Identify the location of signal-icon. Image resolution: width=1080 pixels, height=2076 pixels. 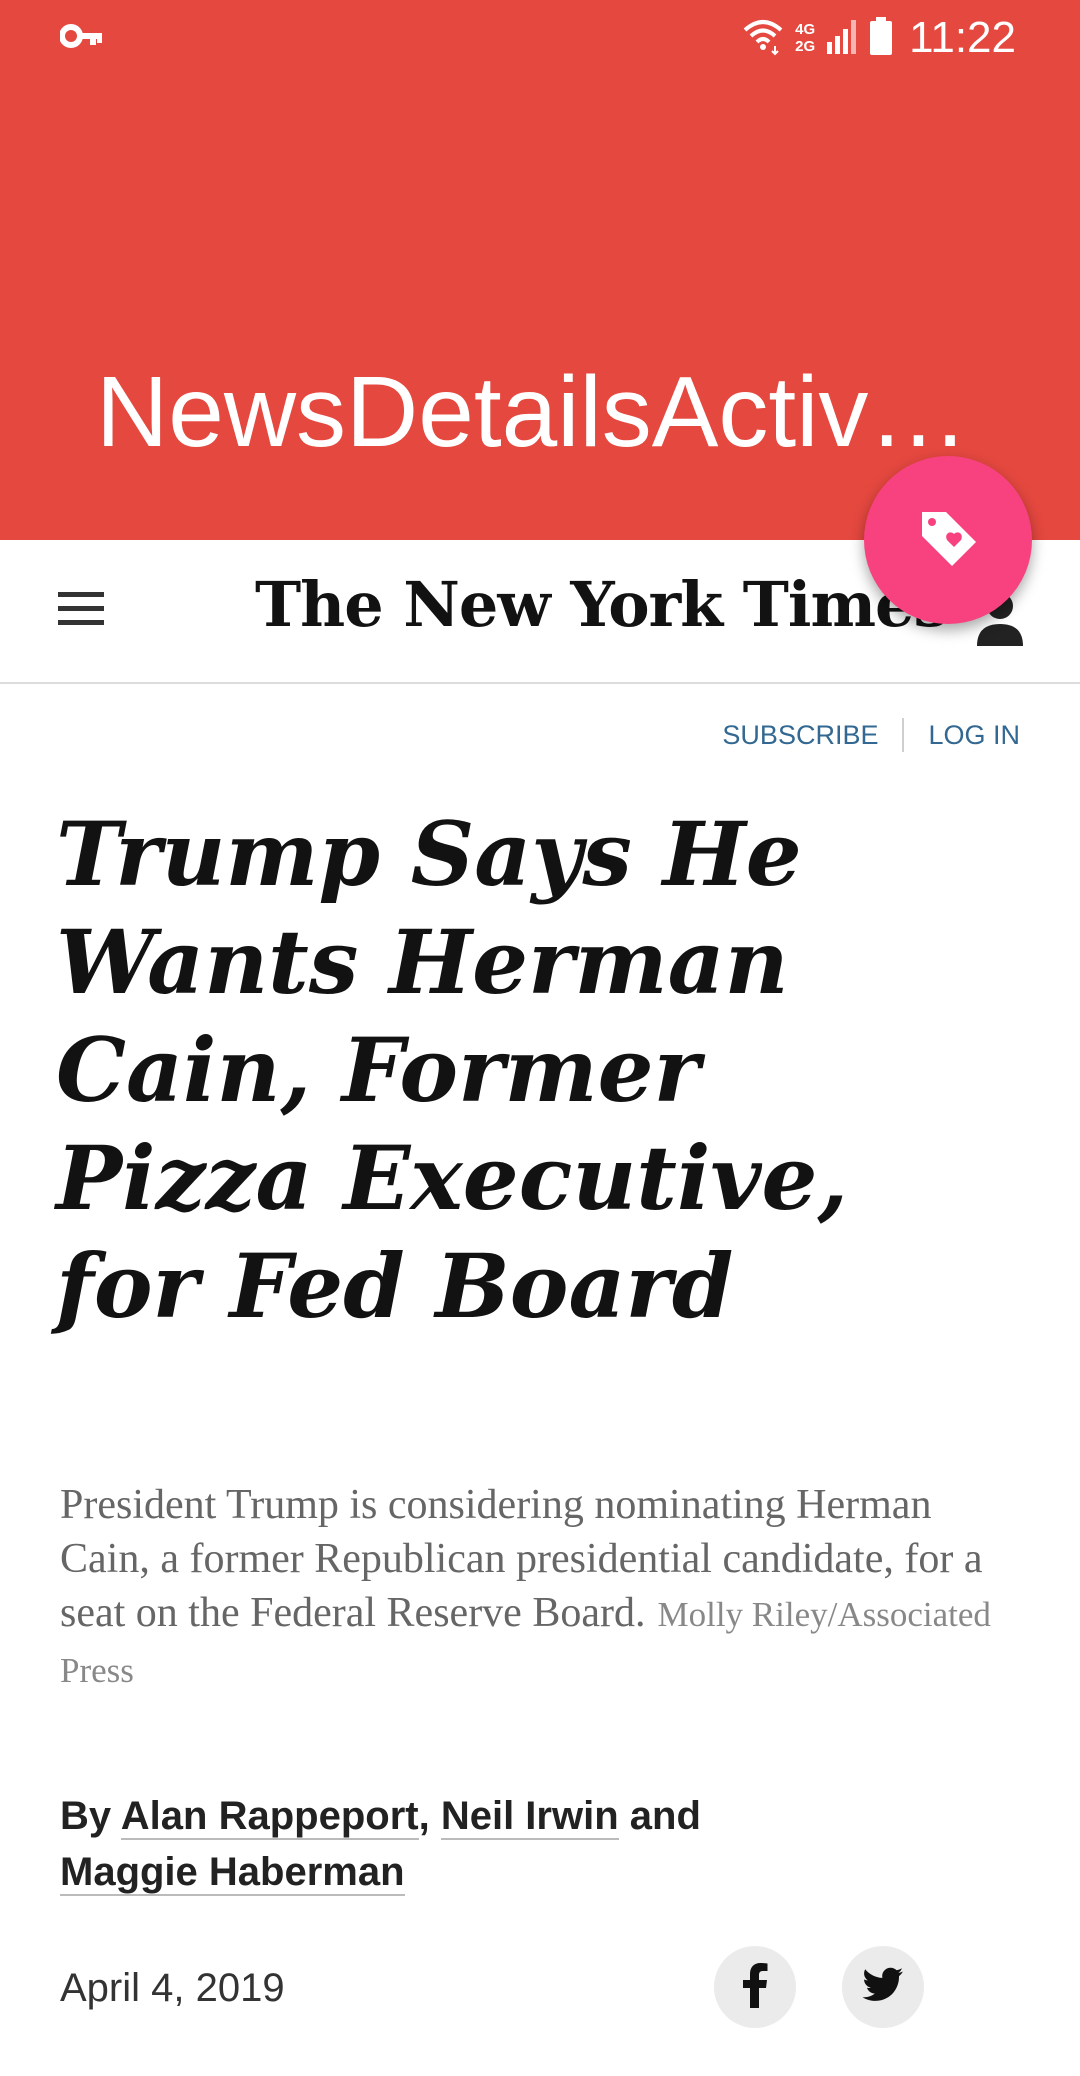
(842, 38).